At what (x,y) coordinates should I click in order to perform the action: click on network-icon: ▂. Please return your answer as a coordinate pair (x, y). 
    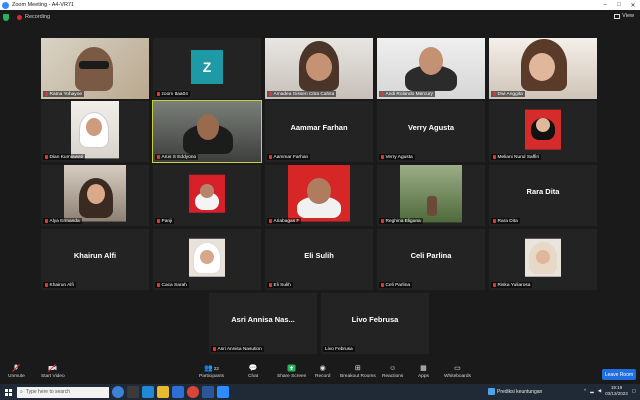
    Looking at the image, I should click on (591, 391).